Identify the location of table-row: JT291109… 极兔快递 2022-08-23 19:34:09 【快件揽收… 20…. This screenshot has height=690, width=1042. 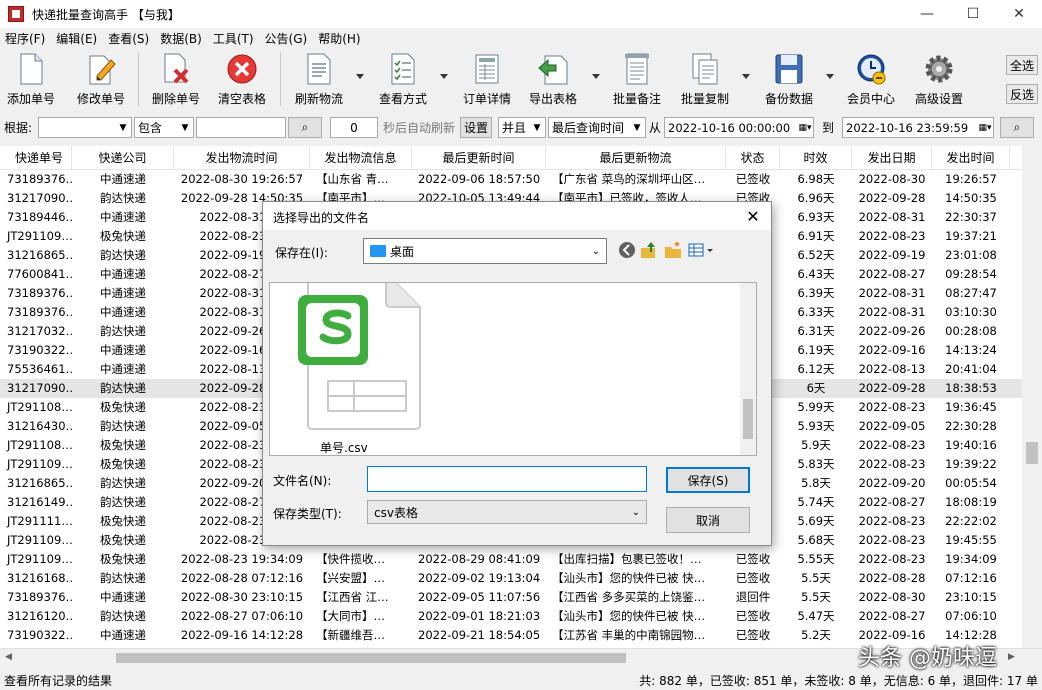
(511, 559).